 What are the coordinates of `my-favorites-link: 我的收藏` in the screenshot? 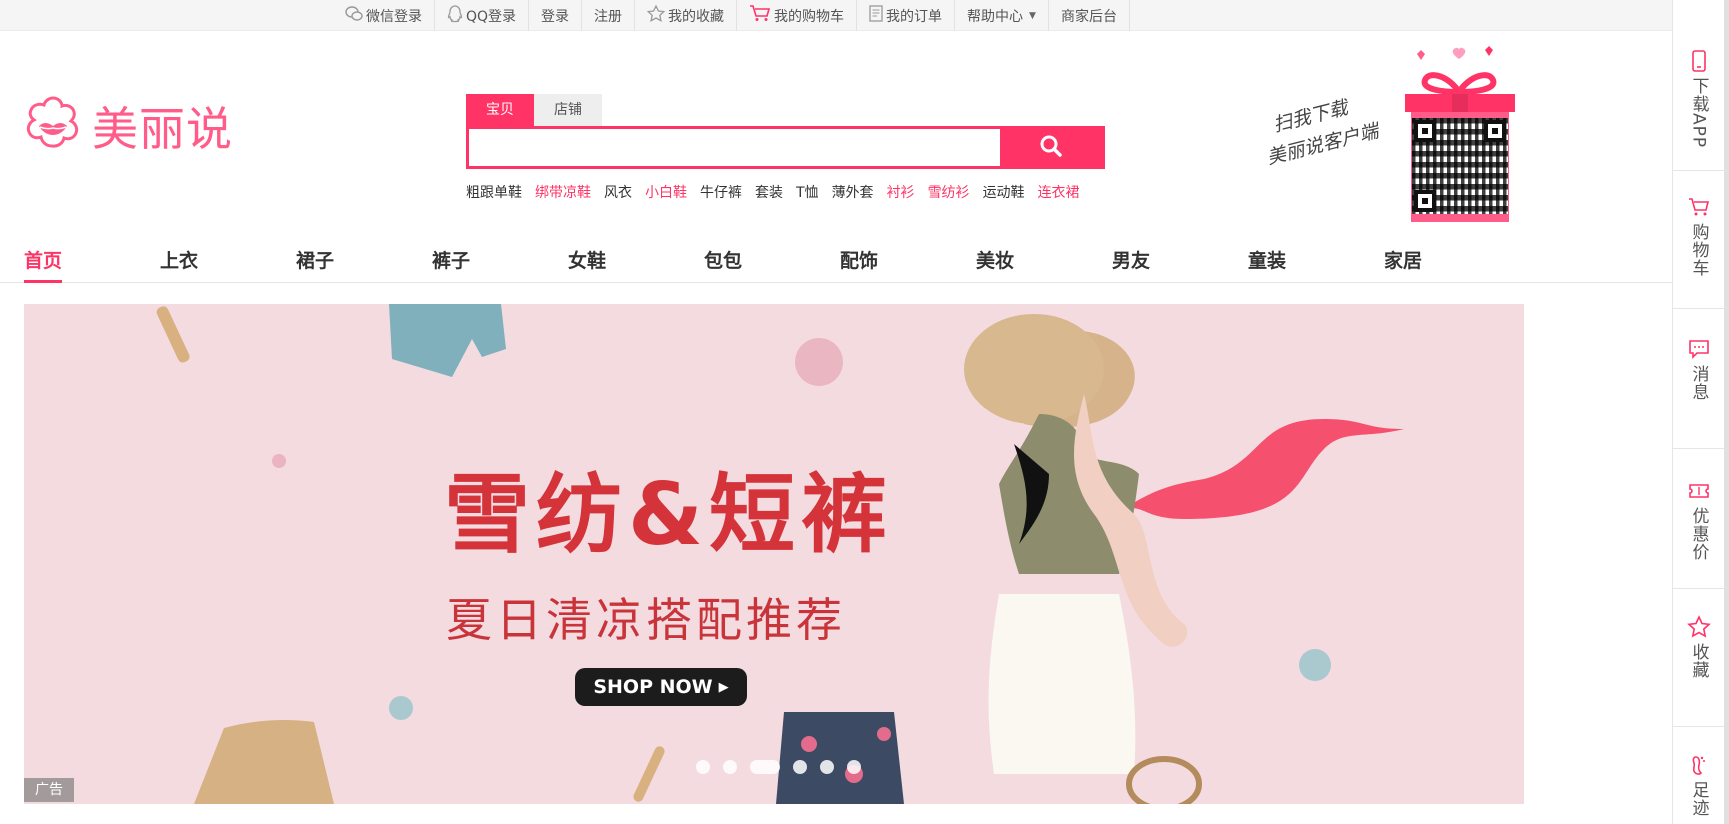 It's located at (686, 15).